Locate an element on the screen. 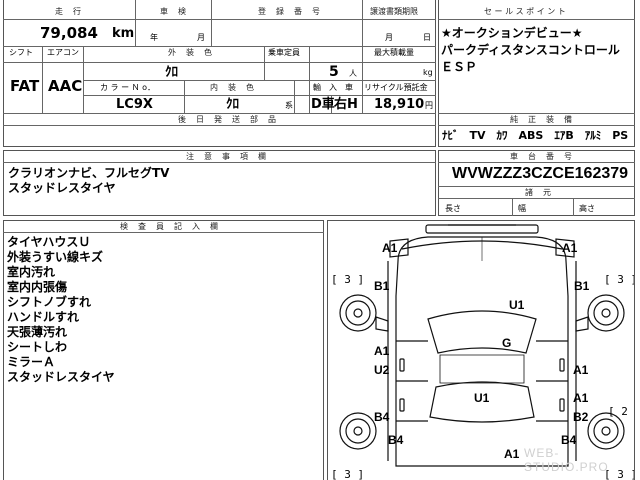  genuine-equipment-label: 純 正 装 備 is located at coordinates (541, 119).